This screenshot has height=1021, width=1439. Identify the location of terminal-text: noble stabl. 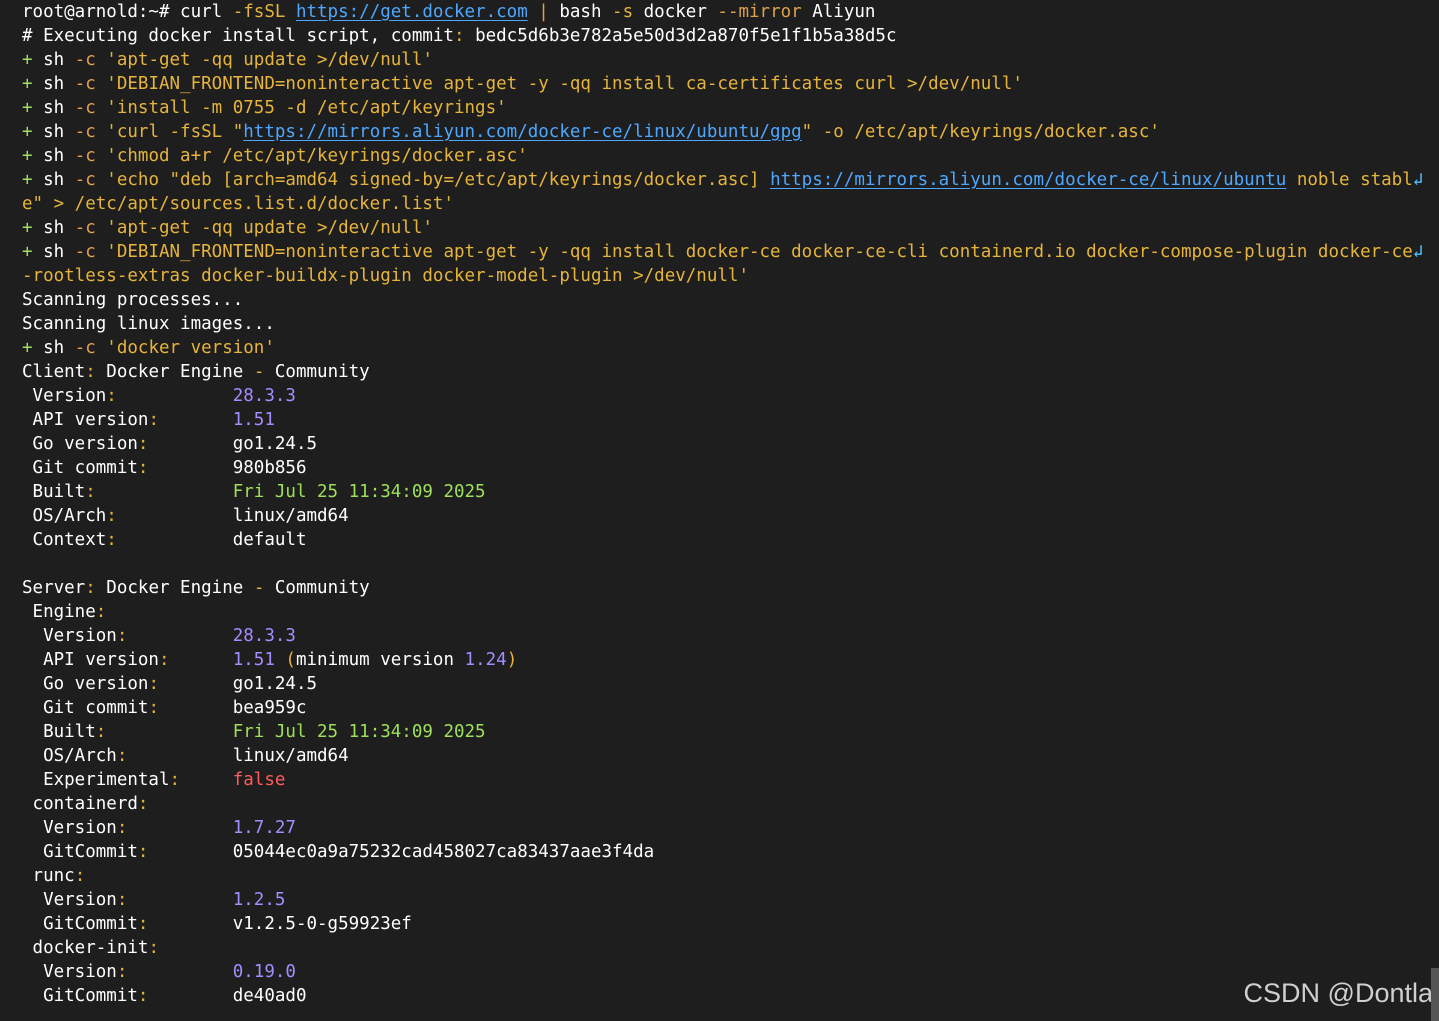
(1349, 180).